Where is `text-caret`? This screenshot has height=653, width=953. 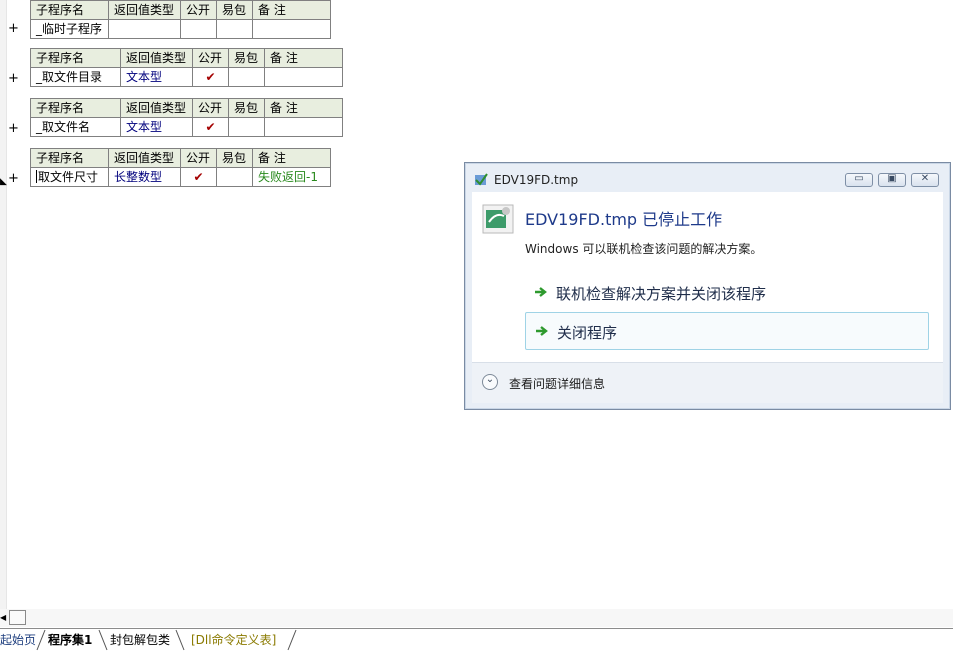
text-caret is located at coordinates (36, 176).